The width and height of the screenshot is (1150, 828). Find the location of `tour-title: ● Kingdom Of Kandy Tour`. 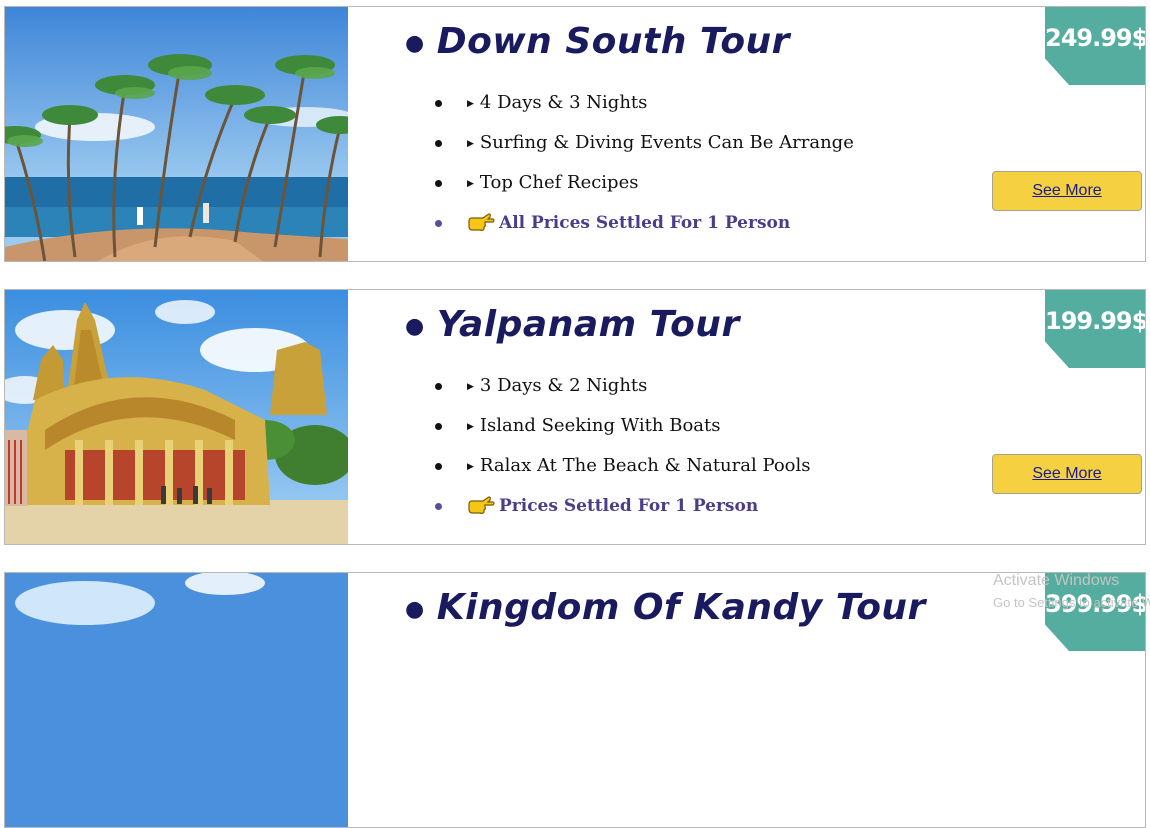

tour-title: ● Kingdom Of Kandy Tour is located at coordinates (665, 607).